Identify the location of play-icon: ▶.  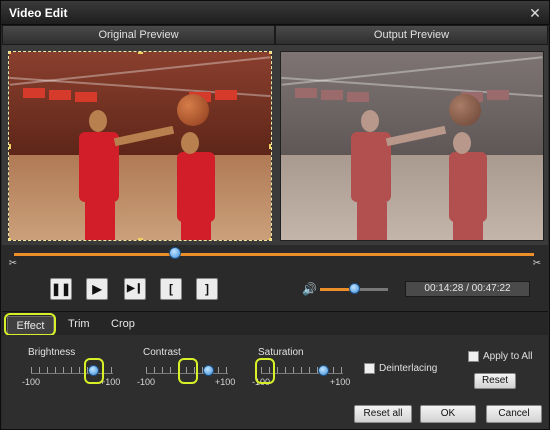
(97, 289).